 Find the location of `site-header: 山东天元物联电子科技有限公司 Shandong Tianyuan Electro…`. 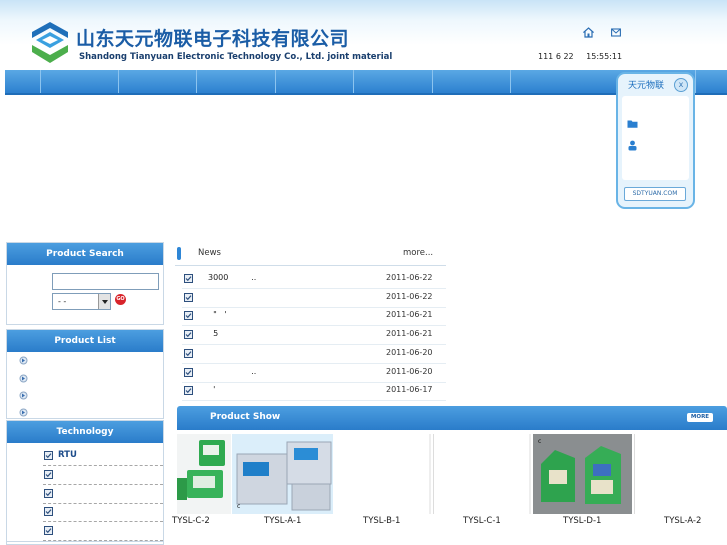

site-header: 山东天元物联电子科技有限公司 Shandong Tianyuan Electro… is located at coordinates (363, 35).